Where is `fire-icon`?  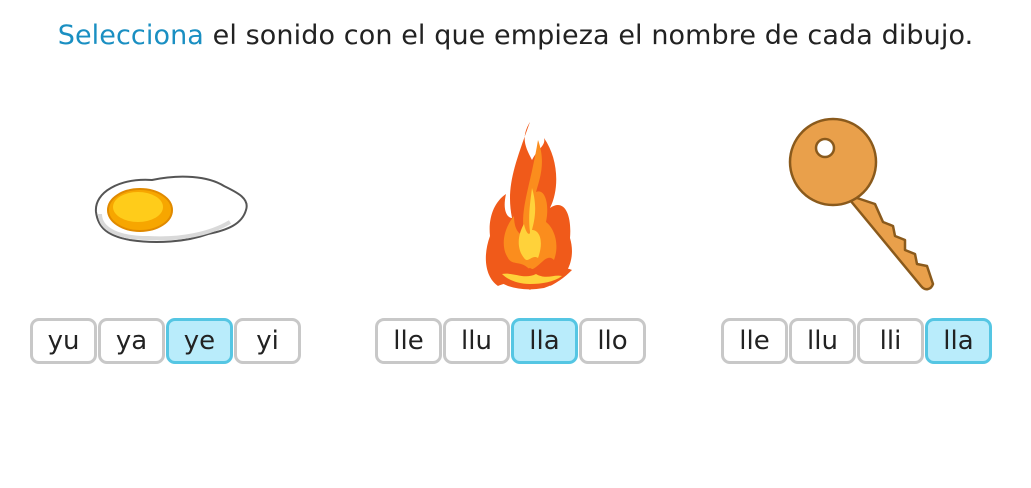 fire-icon is located at coordinates (528, 206).